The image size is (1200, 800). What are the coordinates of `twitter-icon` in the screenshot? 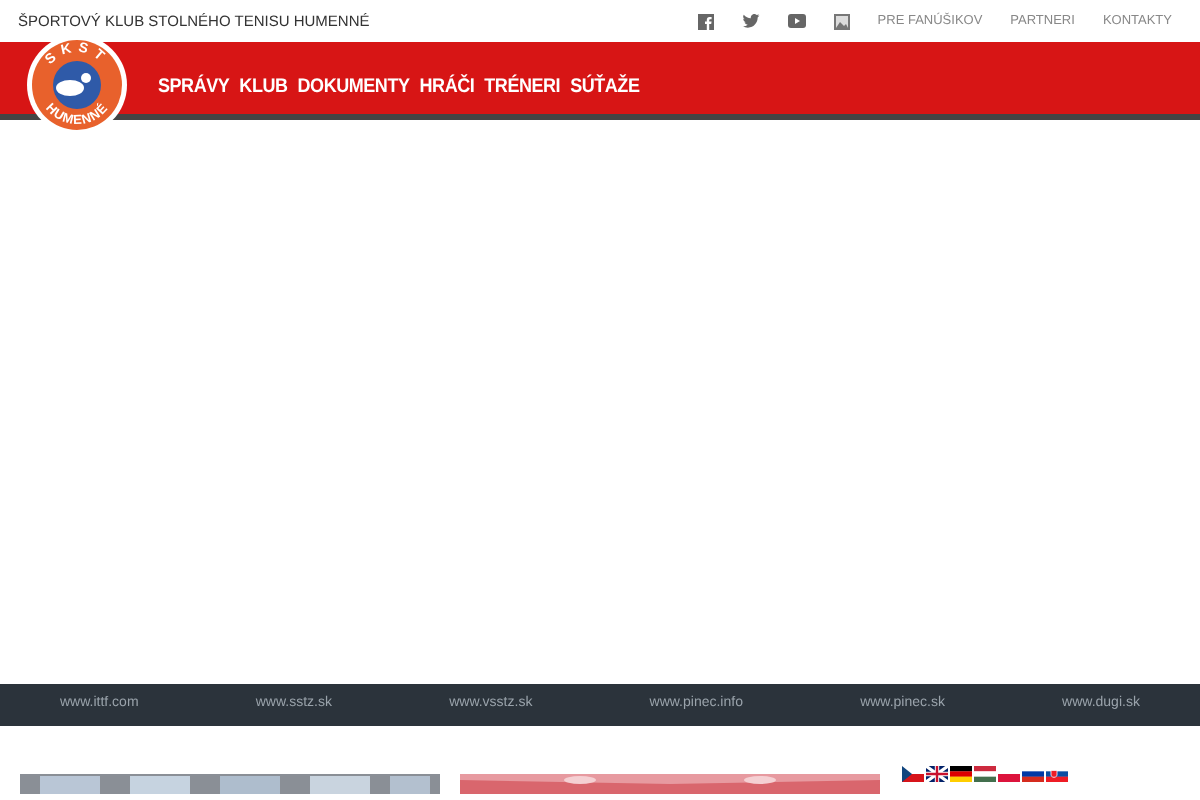 It's located at (750, 21).